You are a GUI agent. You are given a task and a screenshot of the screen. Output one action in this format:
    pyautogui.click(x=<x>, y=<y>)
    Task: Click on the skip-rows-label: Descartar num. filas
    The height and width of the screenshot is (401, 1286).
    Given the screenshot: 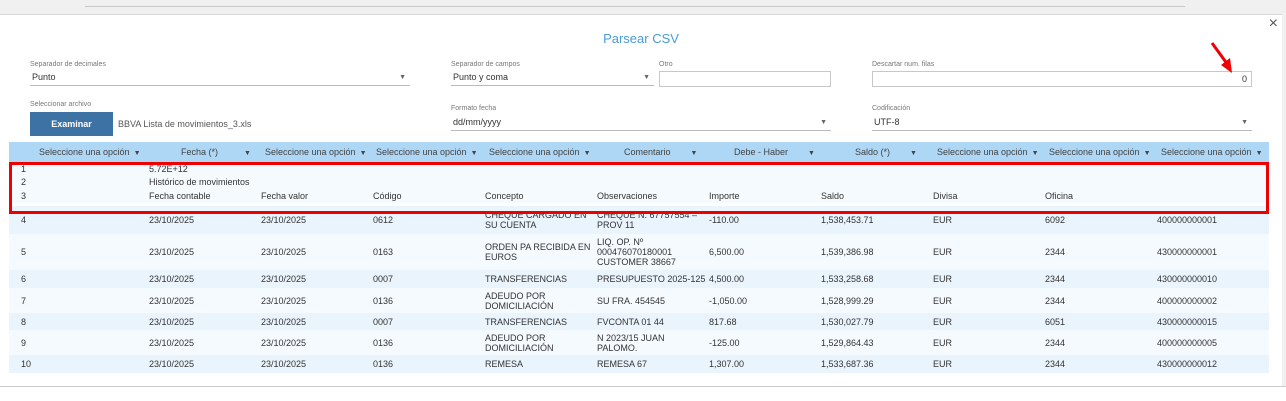 What is the action you would take?
    pyautogui.click(x=903, y=64)
    